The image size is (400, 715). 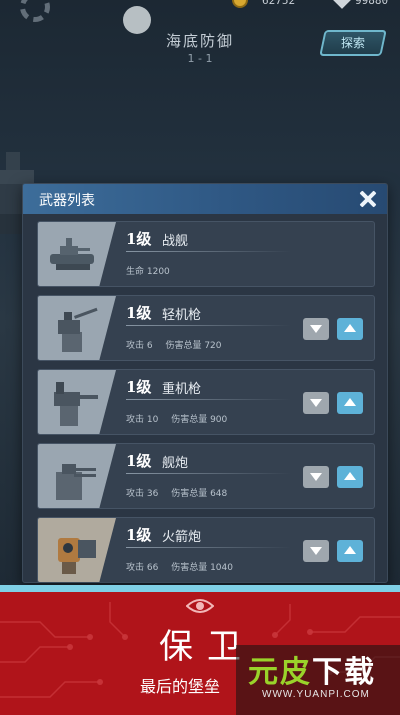 I want to click on weapon-name: 火箭炮, so click(x=182, y=537).